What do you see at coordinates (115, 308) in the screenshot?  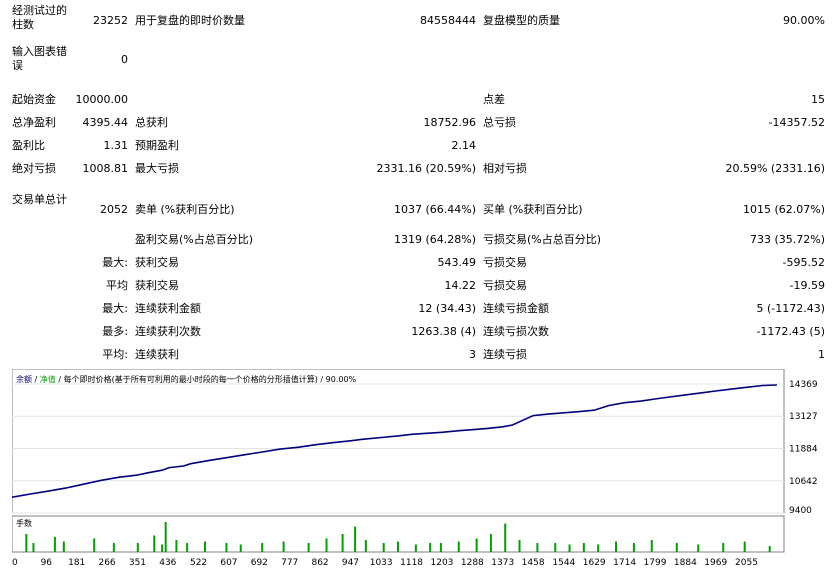 I see `maximum-label: 最大:` at bounding box center [115, 308].